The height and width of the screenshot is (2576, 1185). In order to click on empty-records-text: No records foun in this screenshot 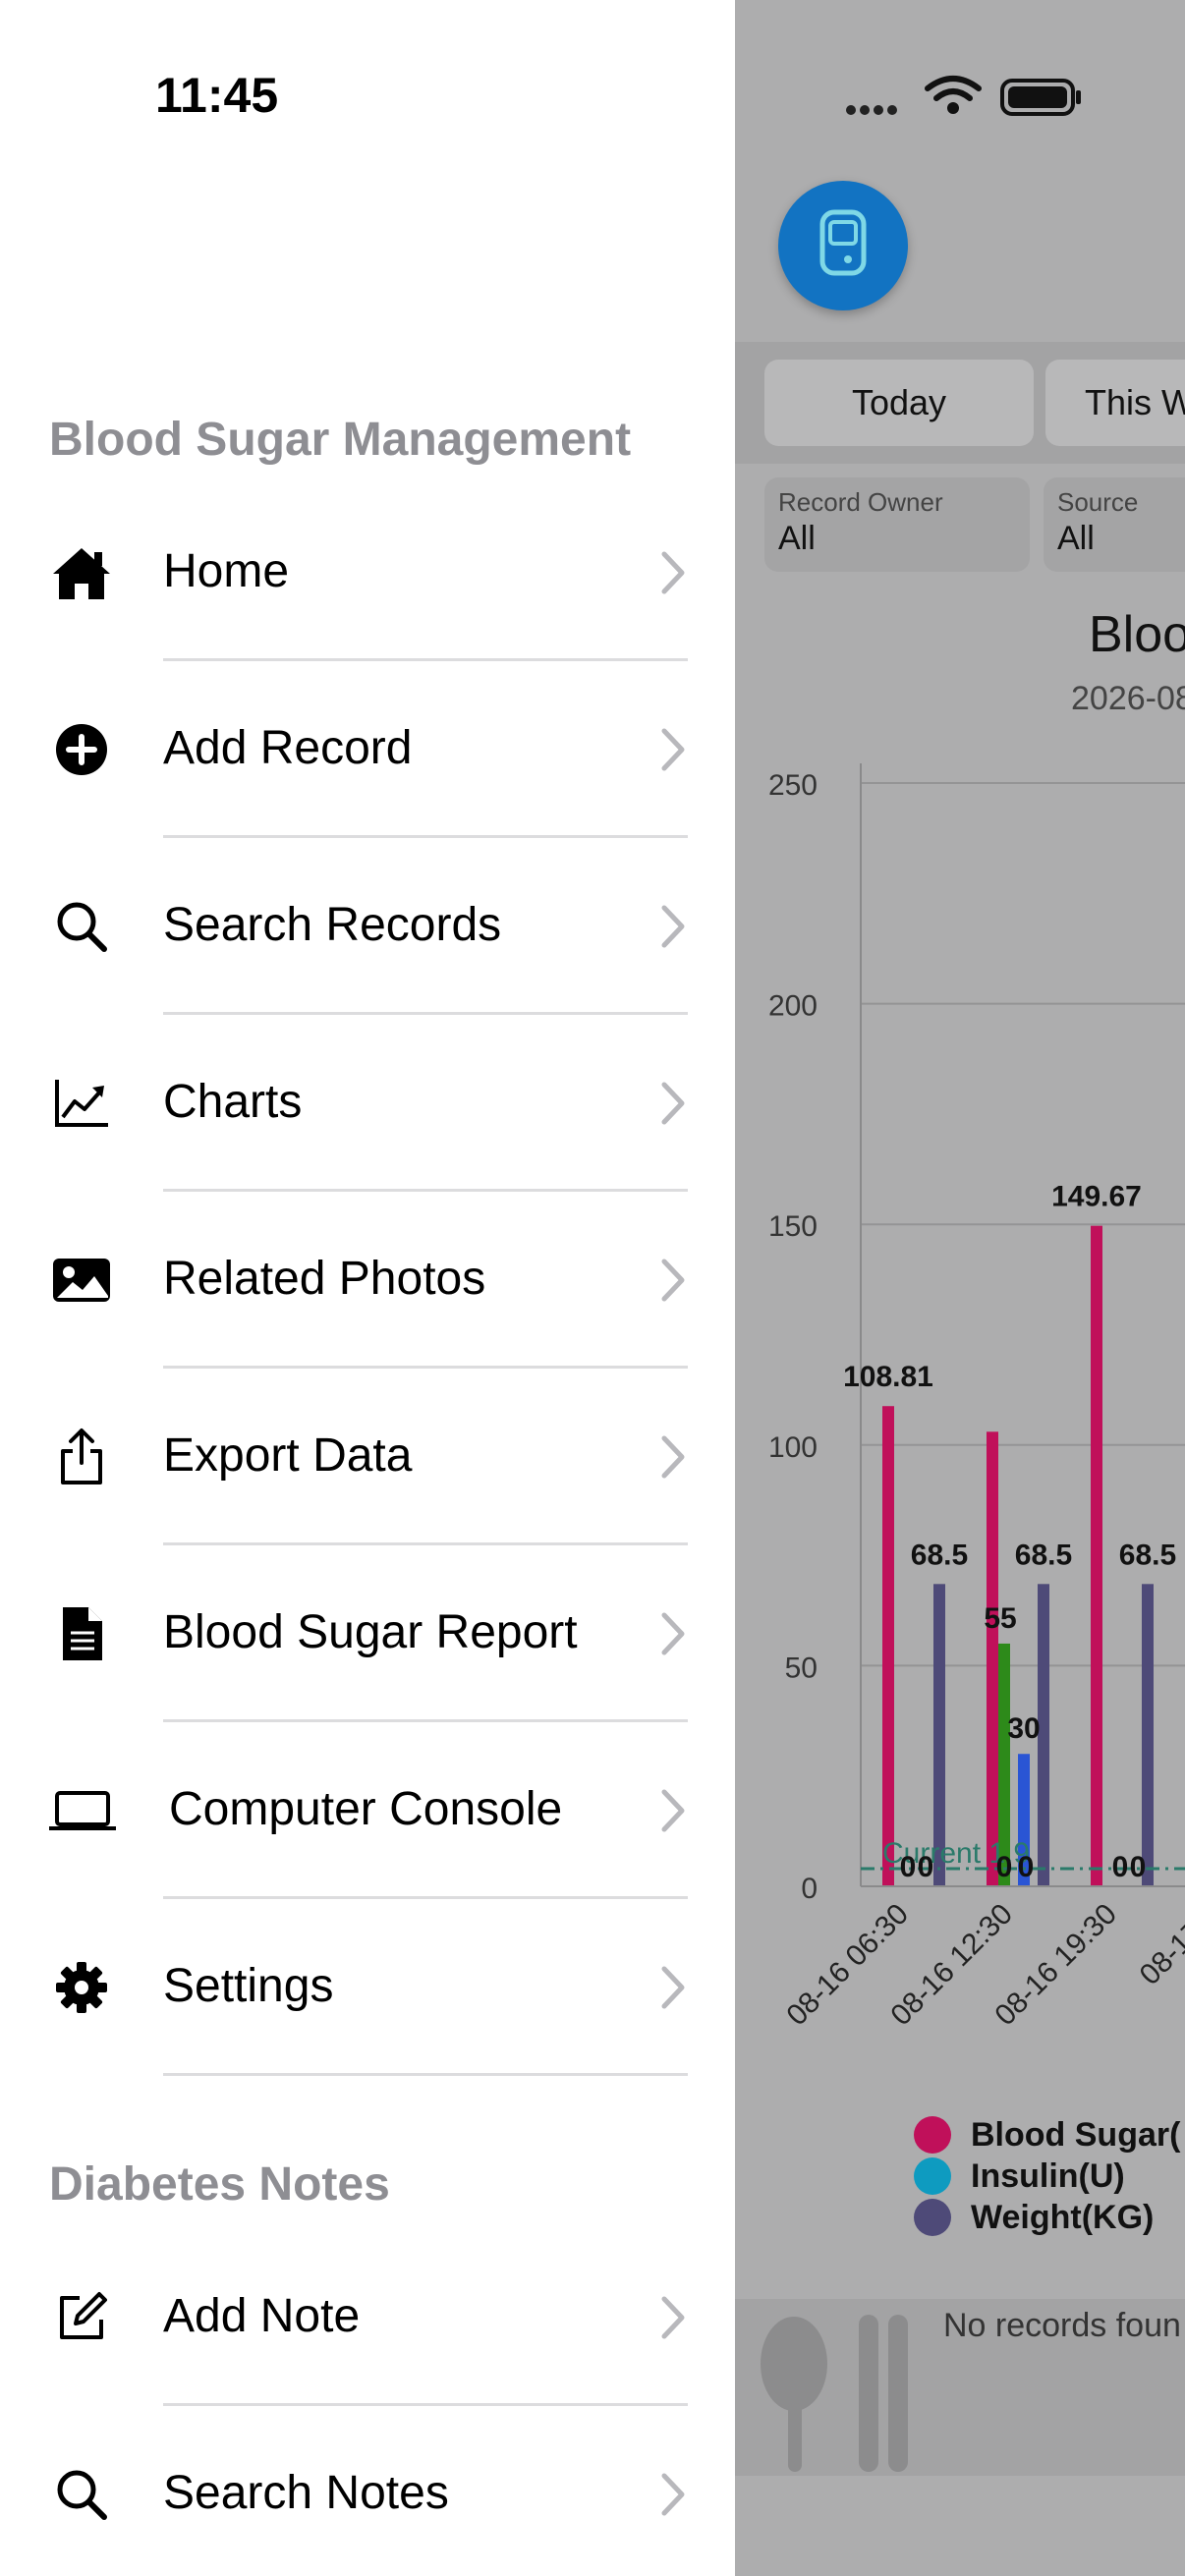, I will do `click(1062, 2325)`.